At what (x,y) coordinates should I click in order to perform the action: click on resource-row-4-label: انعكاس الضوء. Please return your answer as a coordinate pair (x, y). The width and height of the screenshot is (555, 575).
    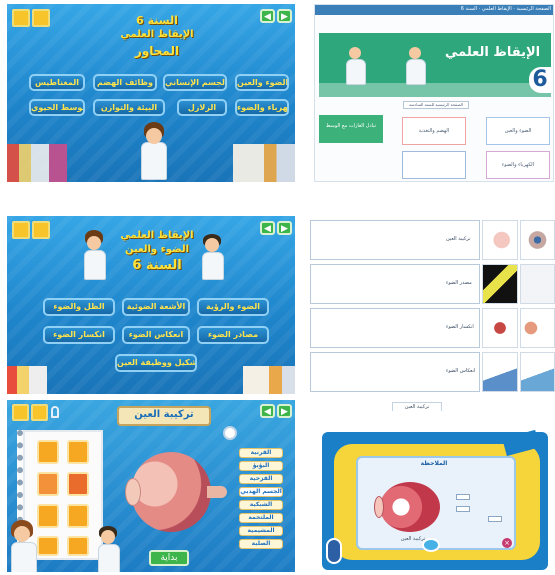
    Looking at the image, I should click on (461, 371).